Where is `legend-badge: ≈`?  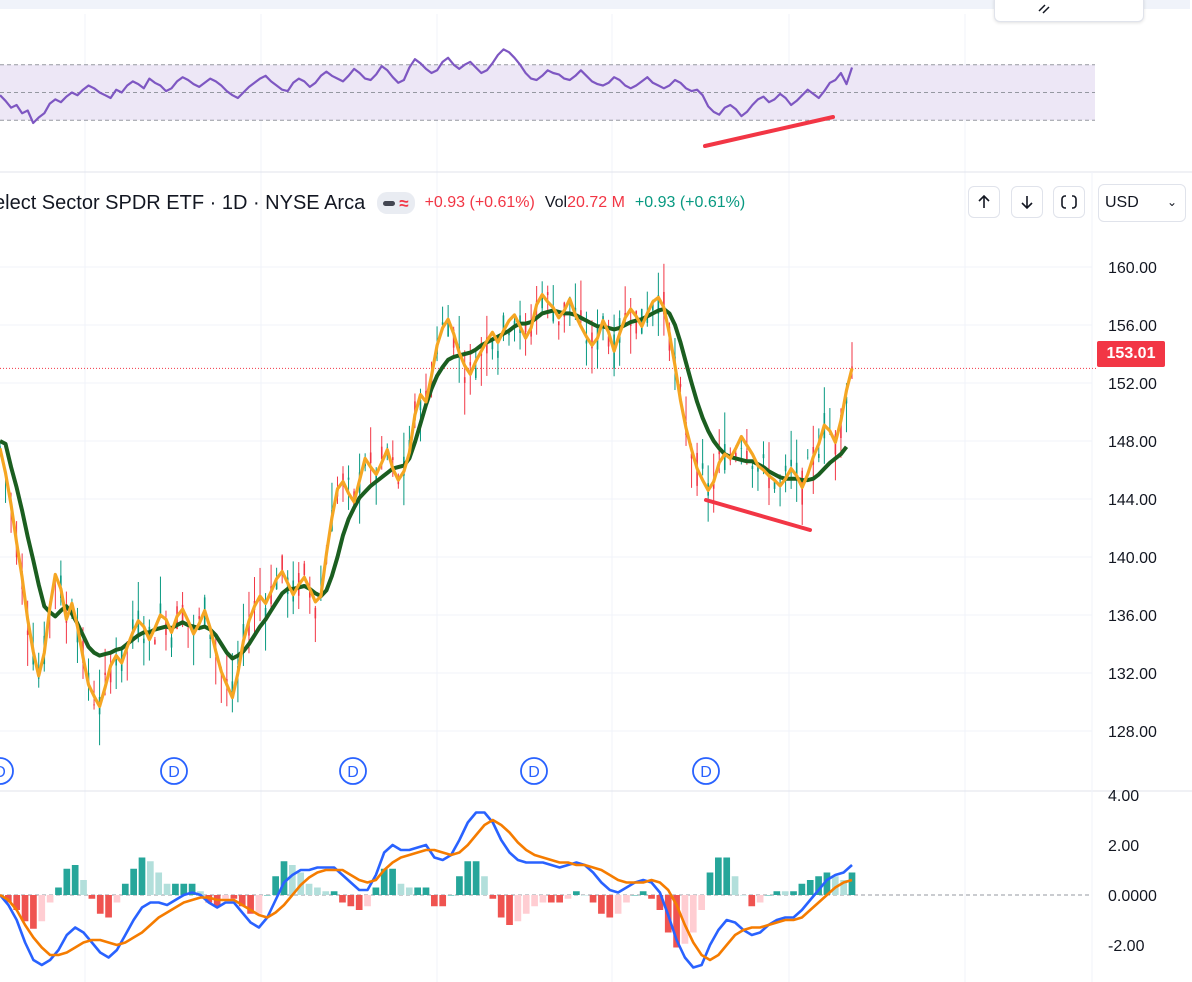 legend-badge: ≈ is located at coordinates (396, 203).